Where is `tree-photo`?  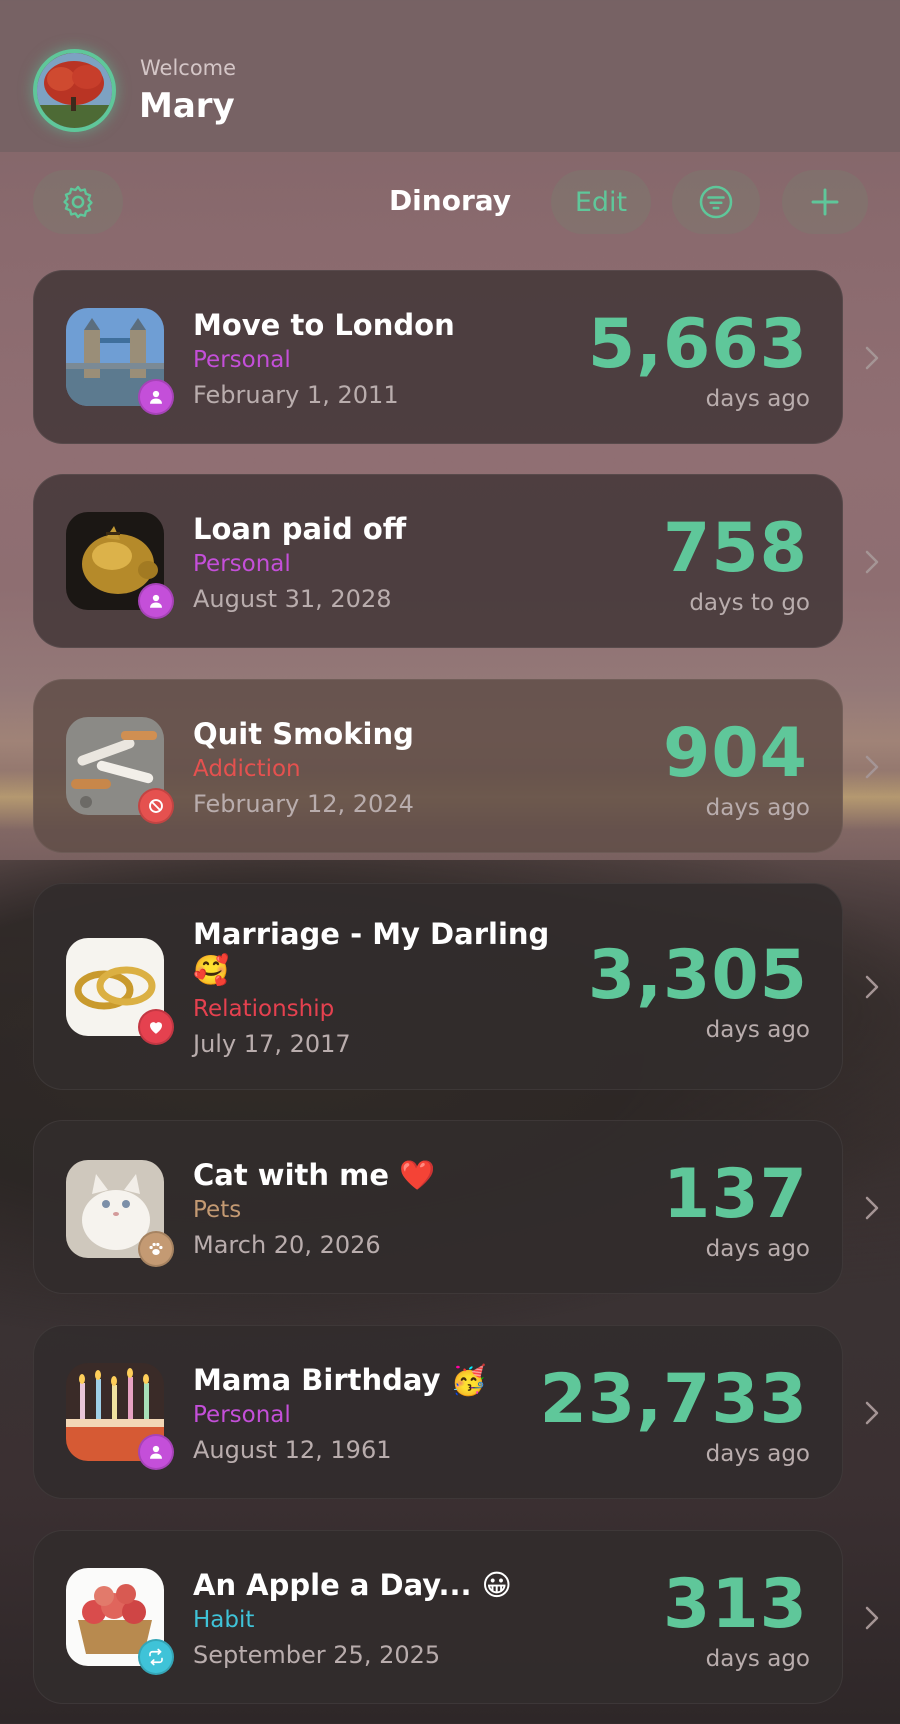 tree-photo is located at coordinates (74, 90).